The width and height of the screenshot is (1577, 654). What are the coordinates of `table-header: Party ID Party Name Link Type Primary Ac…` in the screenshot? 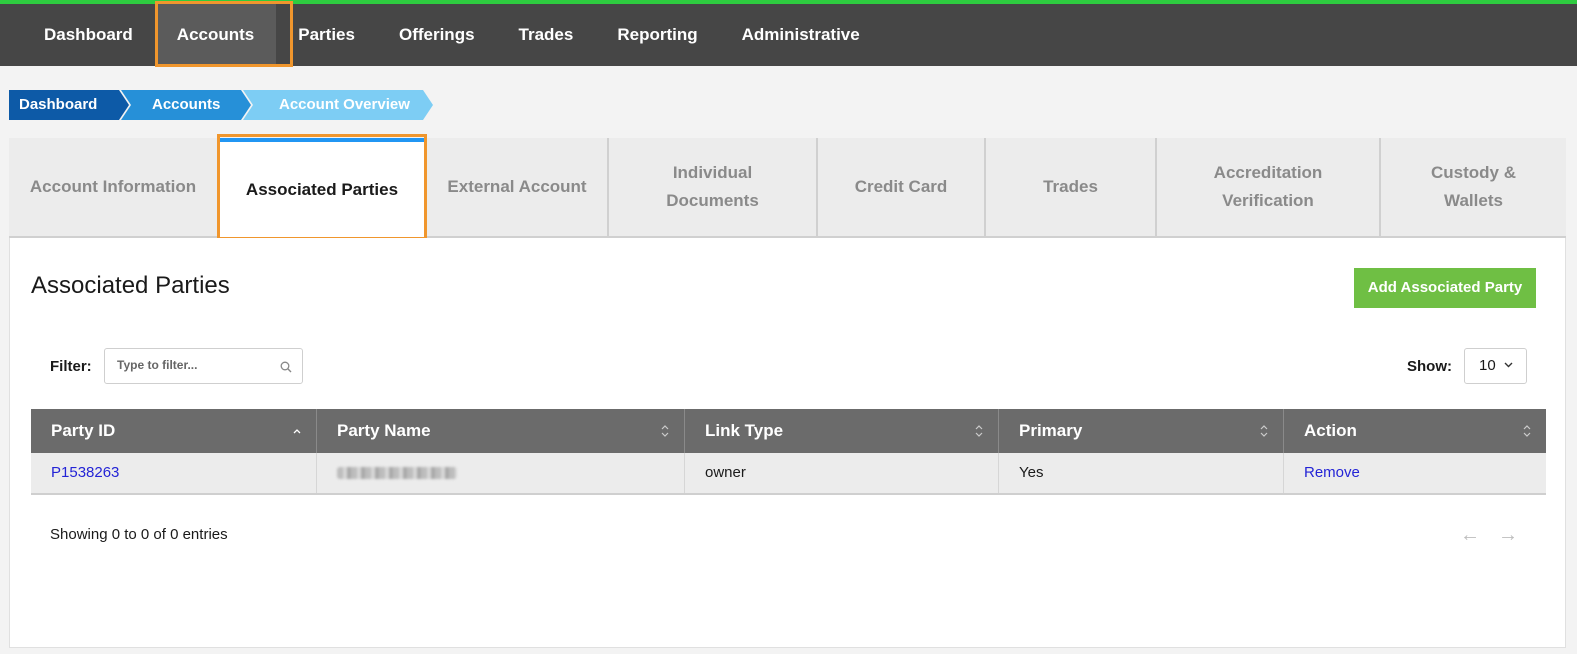 It's located at (788, 431).